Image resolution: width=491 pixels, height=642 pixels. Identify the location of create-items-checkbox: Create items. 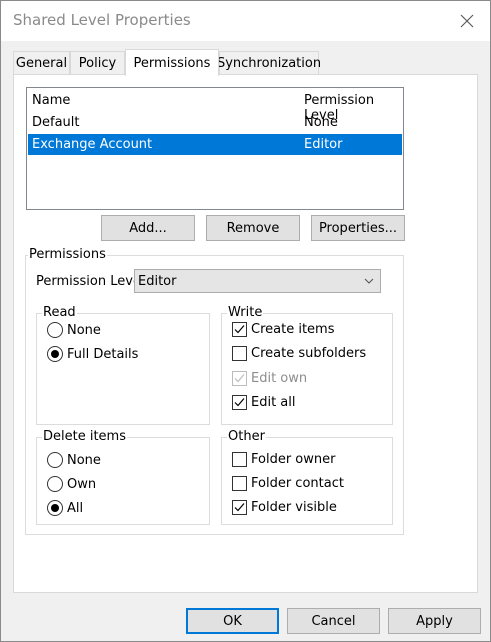
(283, 329).